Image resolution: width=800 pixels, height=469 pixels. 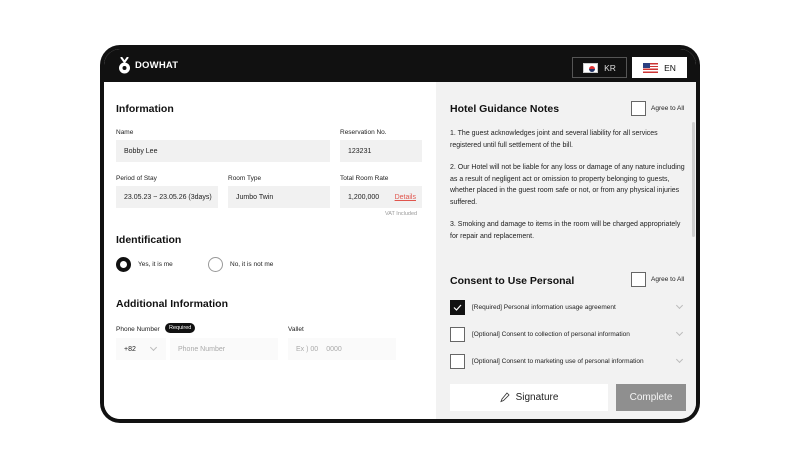 I want to click on room-type-label: Room Type, so click(x=245, y=178).